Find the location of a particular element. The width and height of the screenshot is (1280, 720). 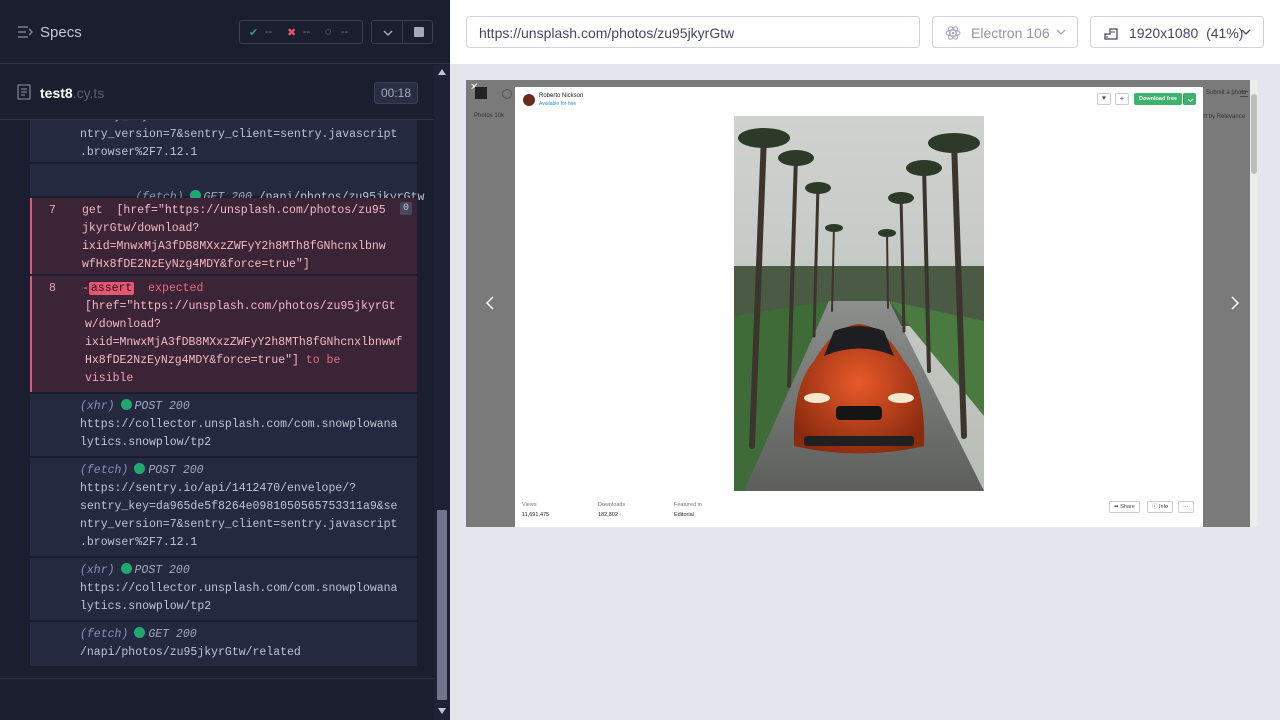

info-label: Info is located at coordinates (1164, 507).